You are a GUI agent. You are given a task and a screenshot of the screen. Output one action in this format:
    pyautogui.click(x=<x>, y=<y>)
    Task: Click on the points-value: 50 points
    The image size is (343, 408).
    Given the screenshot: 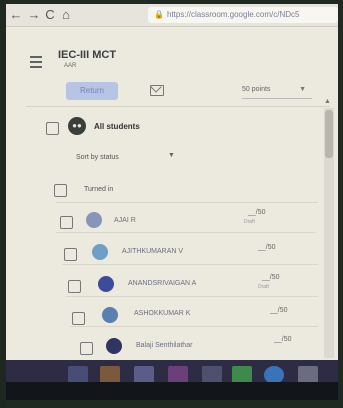 What is the action you would take?
    pyautogui.click(x=256, y=89)
    